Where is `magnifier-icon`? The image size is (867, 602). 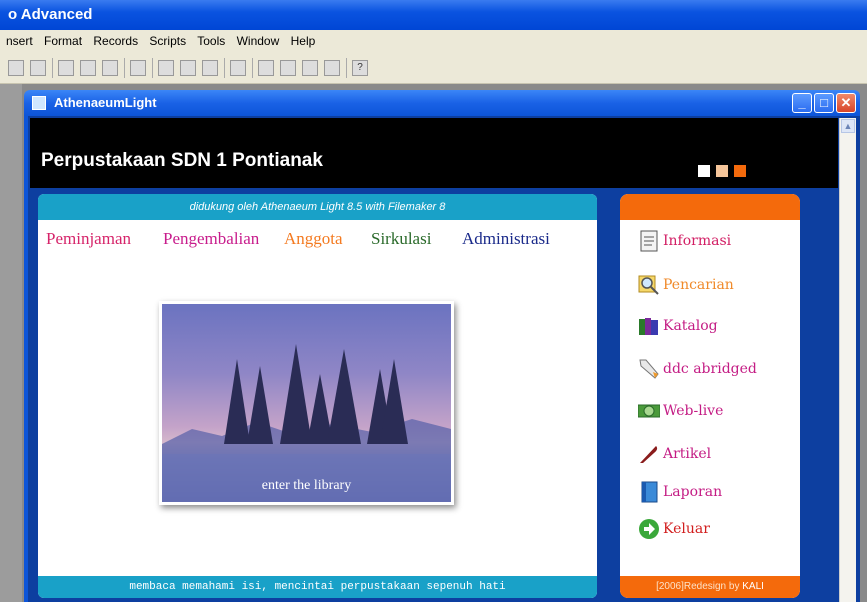 magnifier-icon is located at coordinates (648, 285).